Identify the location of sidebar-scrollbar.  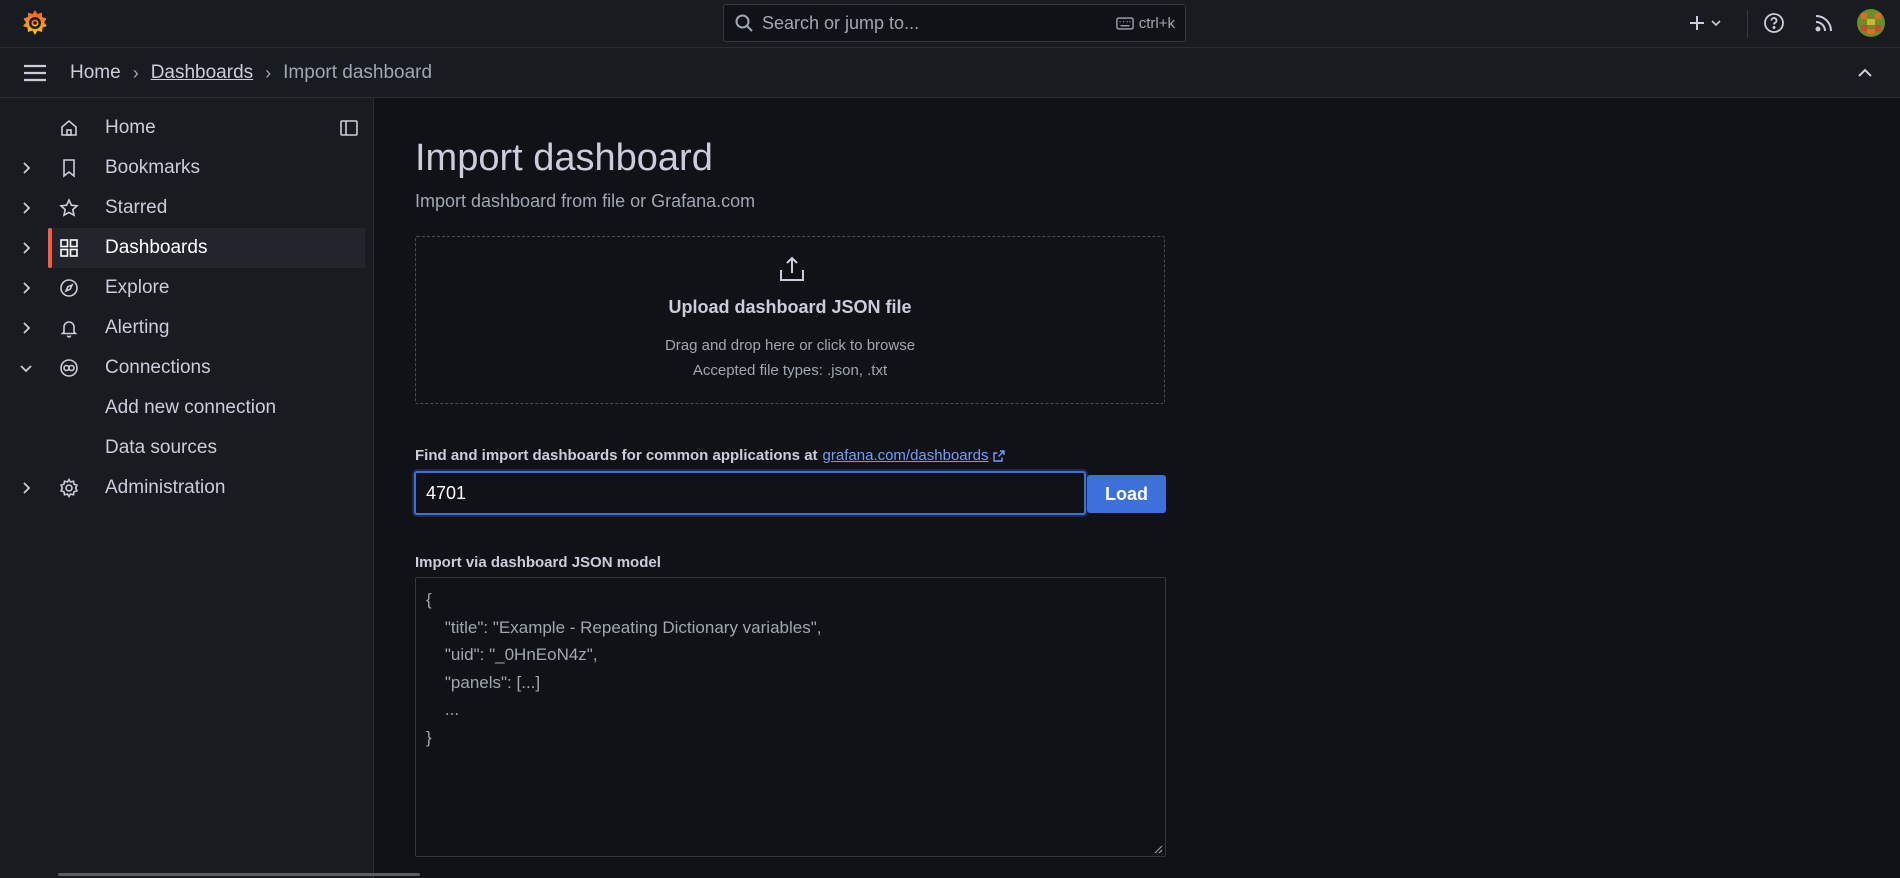
(239, 874).